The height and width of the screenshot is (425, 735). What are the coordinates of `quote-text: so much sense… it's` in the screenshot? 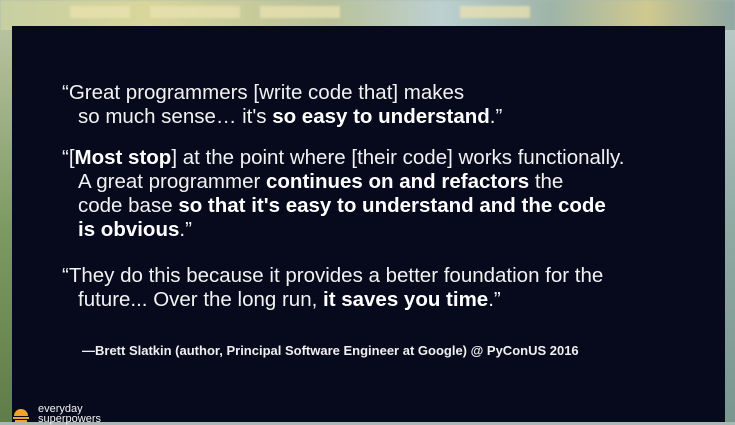 It's located at (175, 116).